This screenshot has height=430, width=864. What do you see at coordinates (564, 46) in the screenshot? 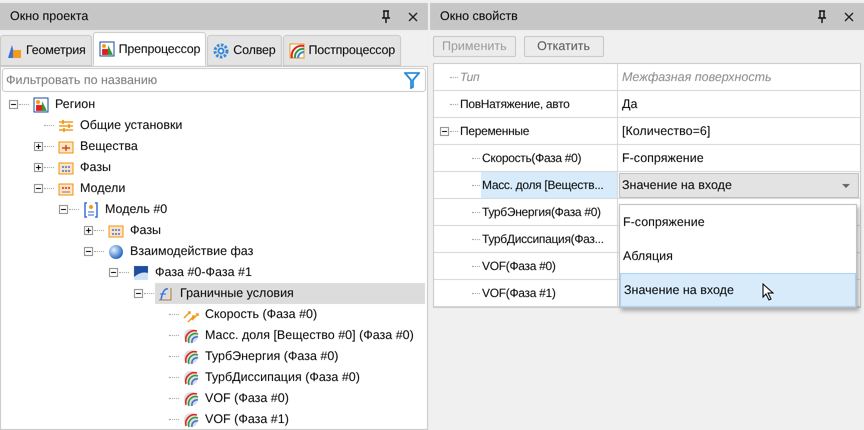
I see `toolbar-button: Откатить` at bounding box center [564, 46].